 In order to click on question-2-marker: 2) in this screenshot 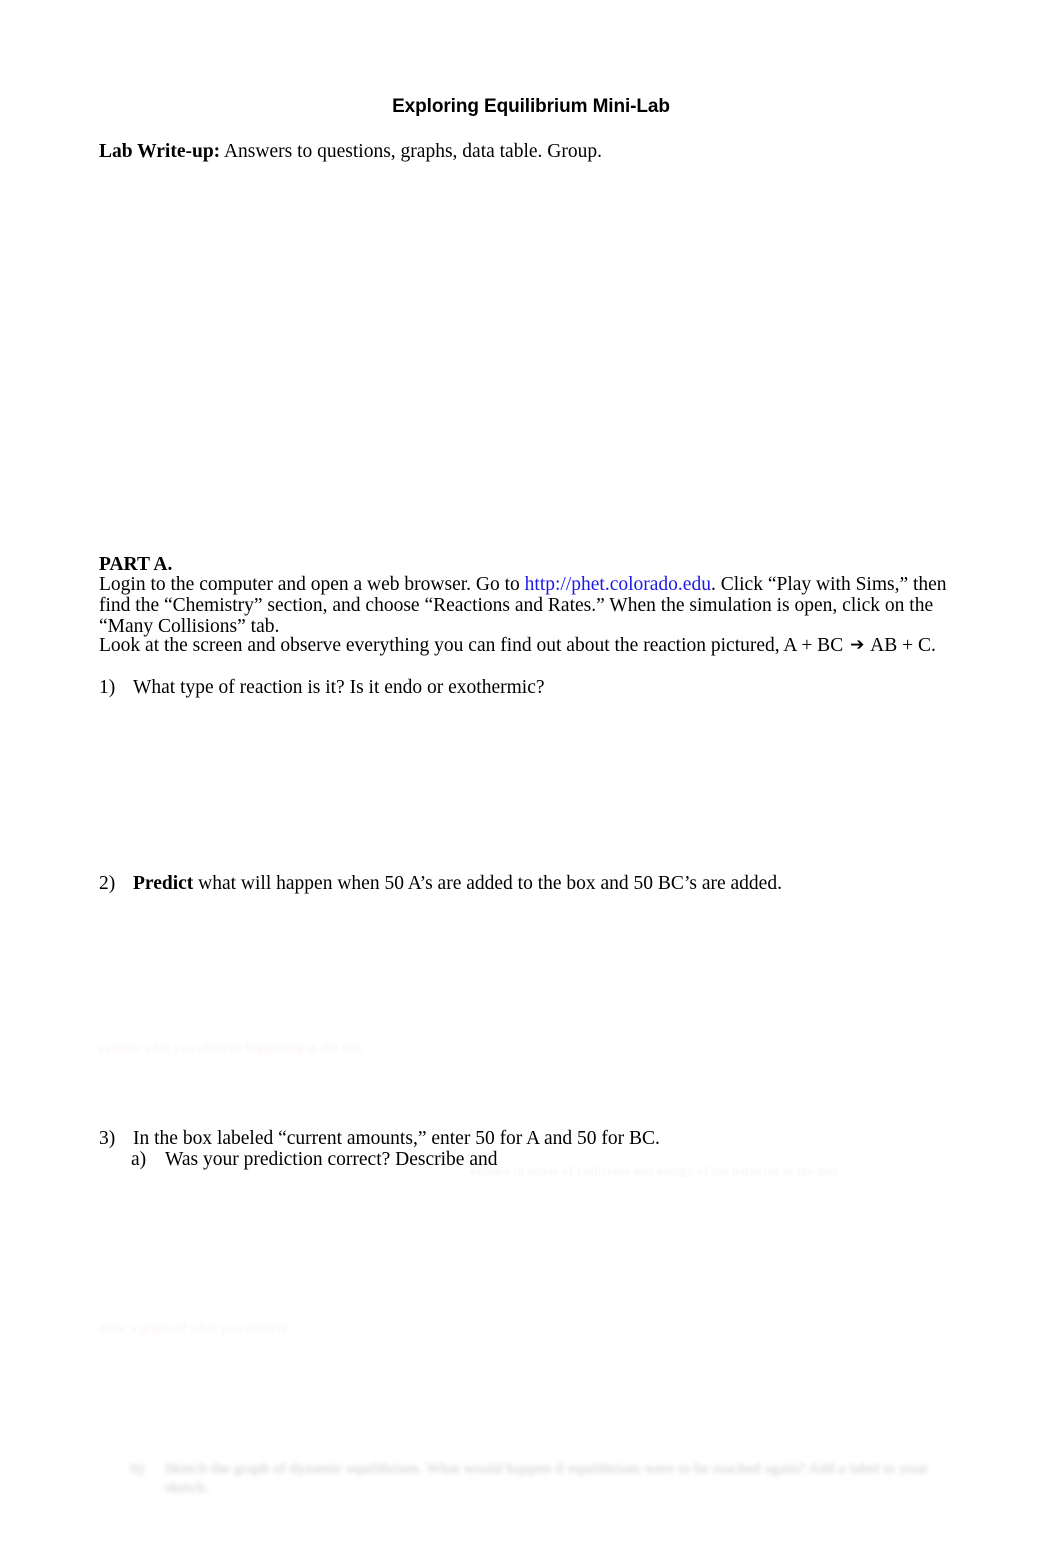, I will do `click(107, 883)`.